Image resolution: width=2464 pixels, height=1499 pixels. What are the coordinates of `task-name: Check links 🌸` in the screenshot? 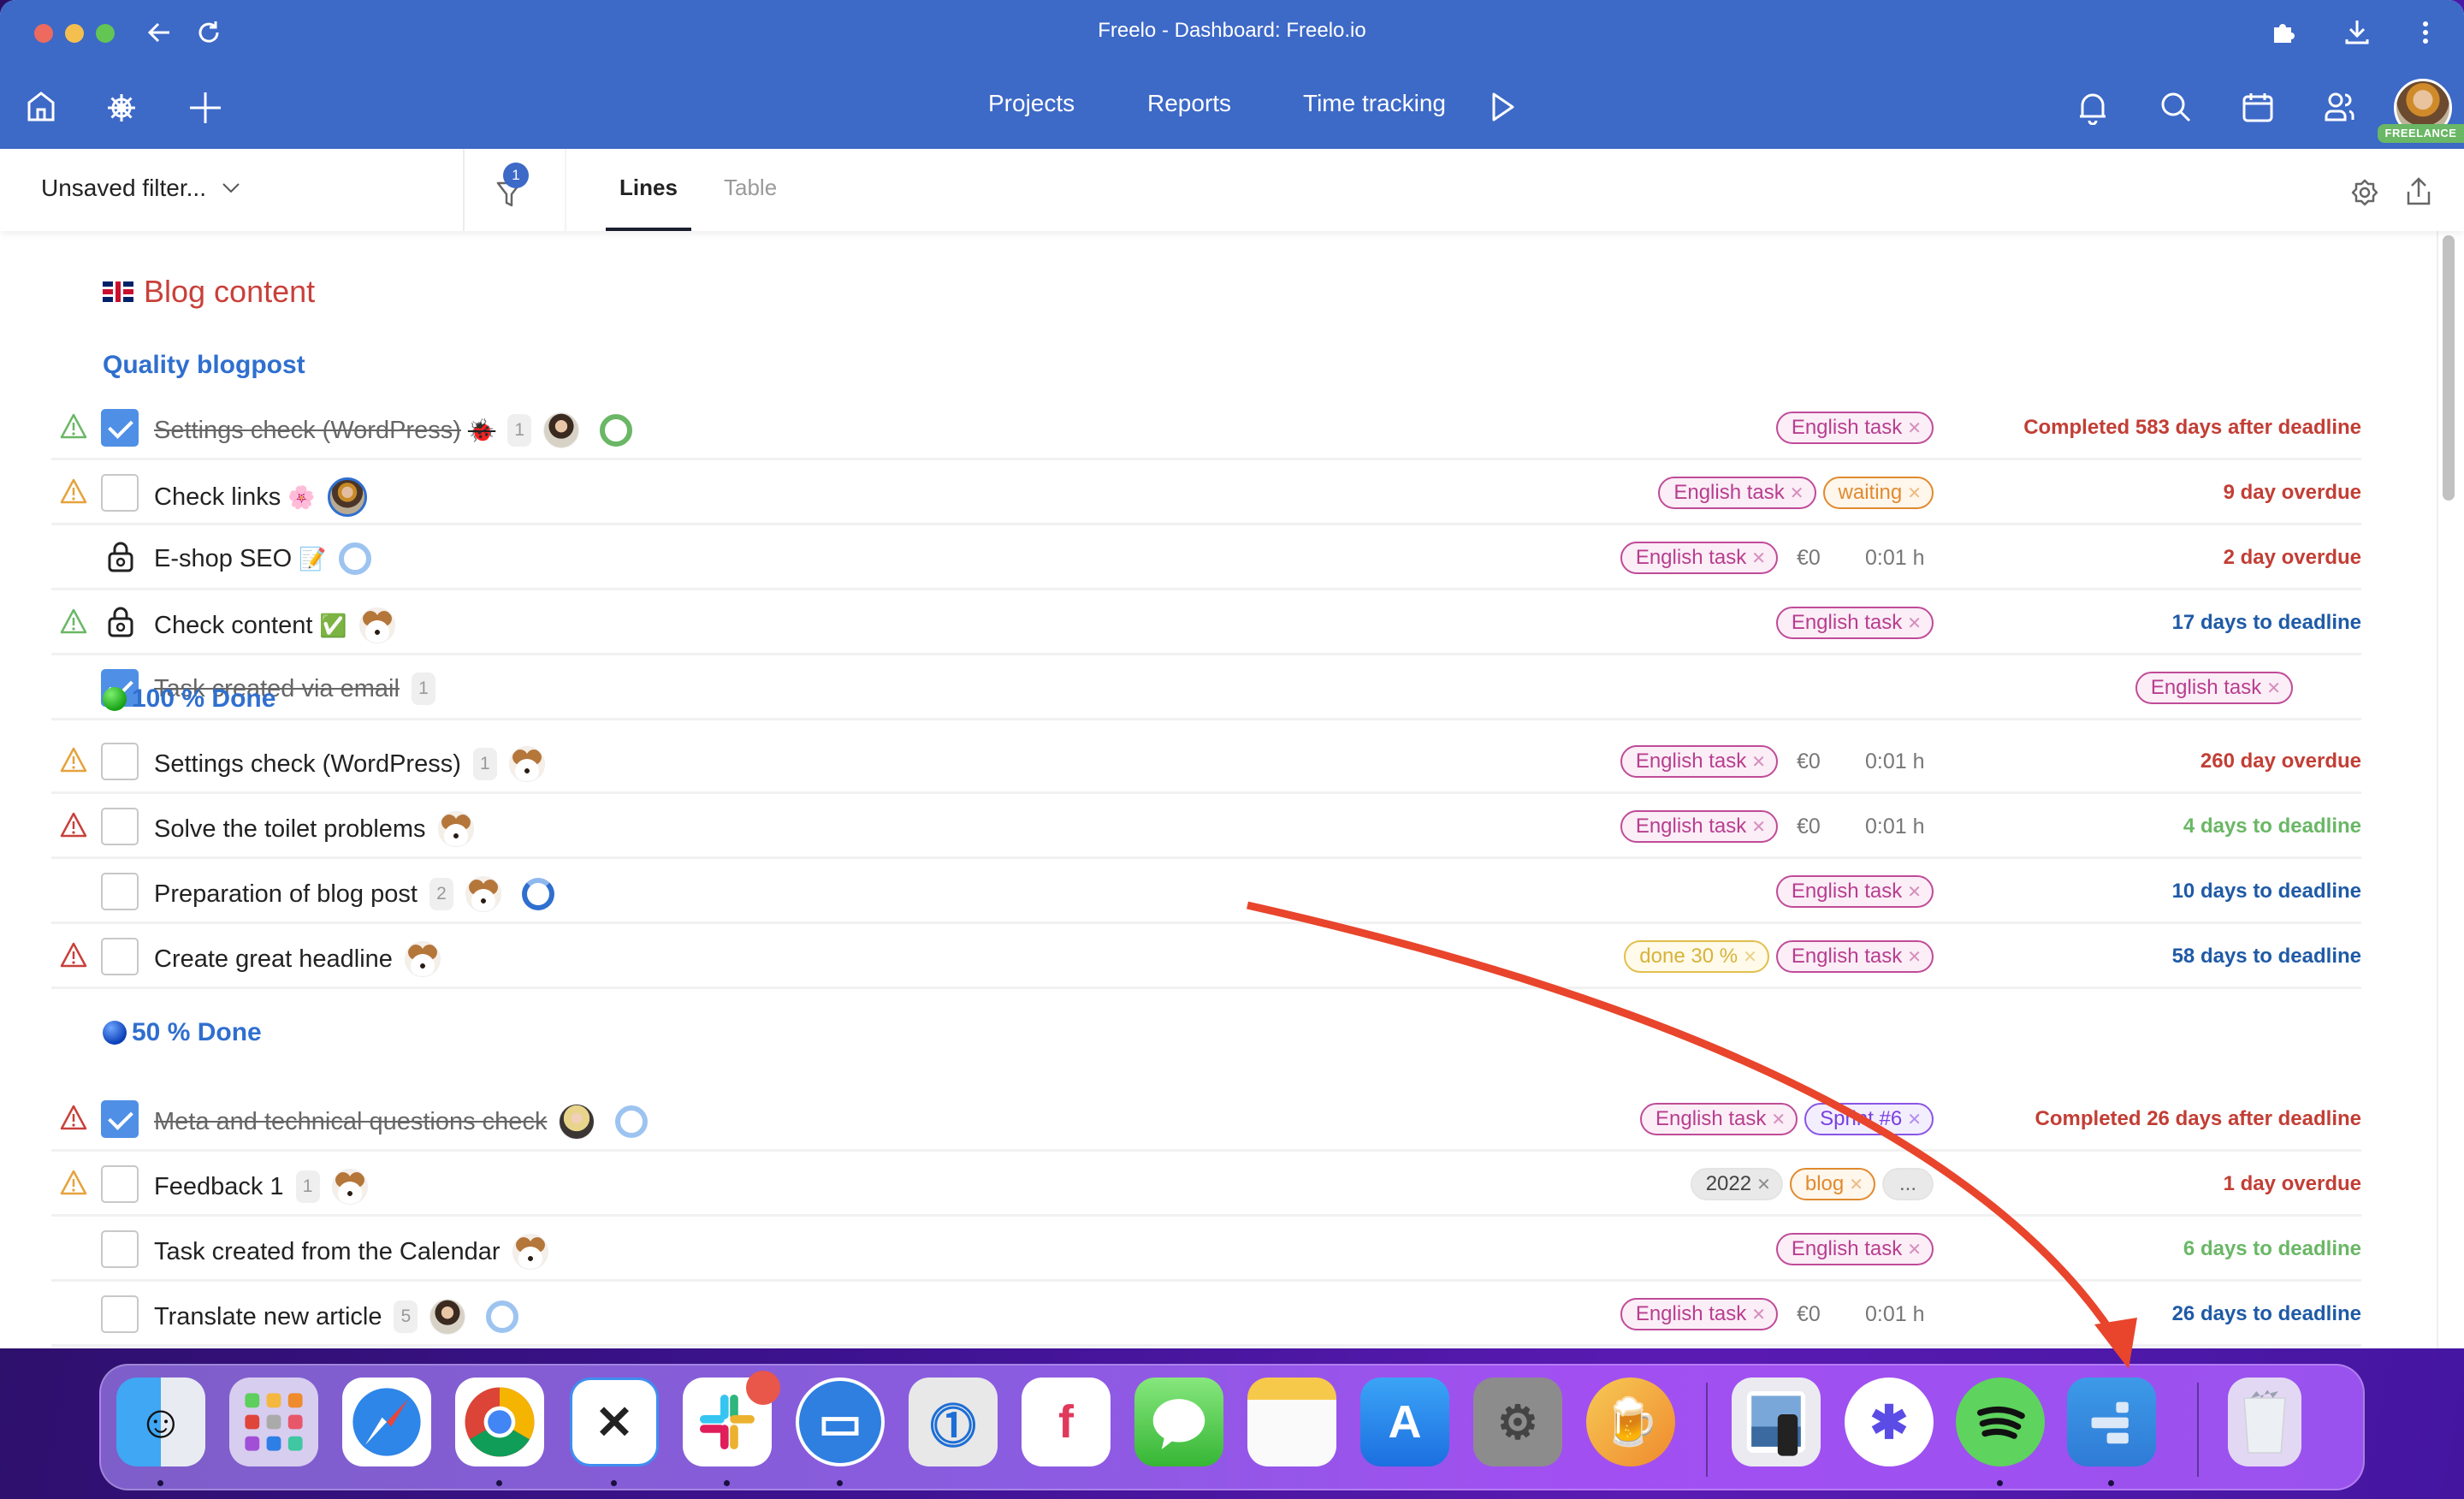 It's located at (260, 497).